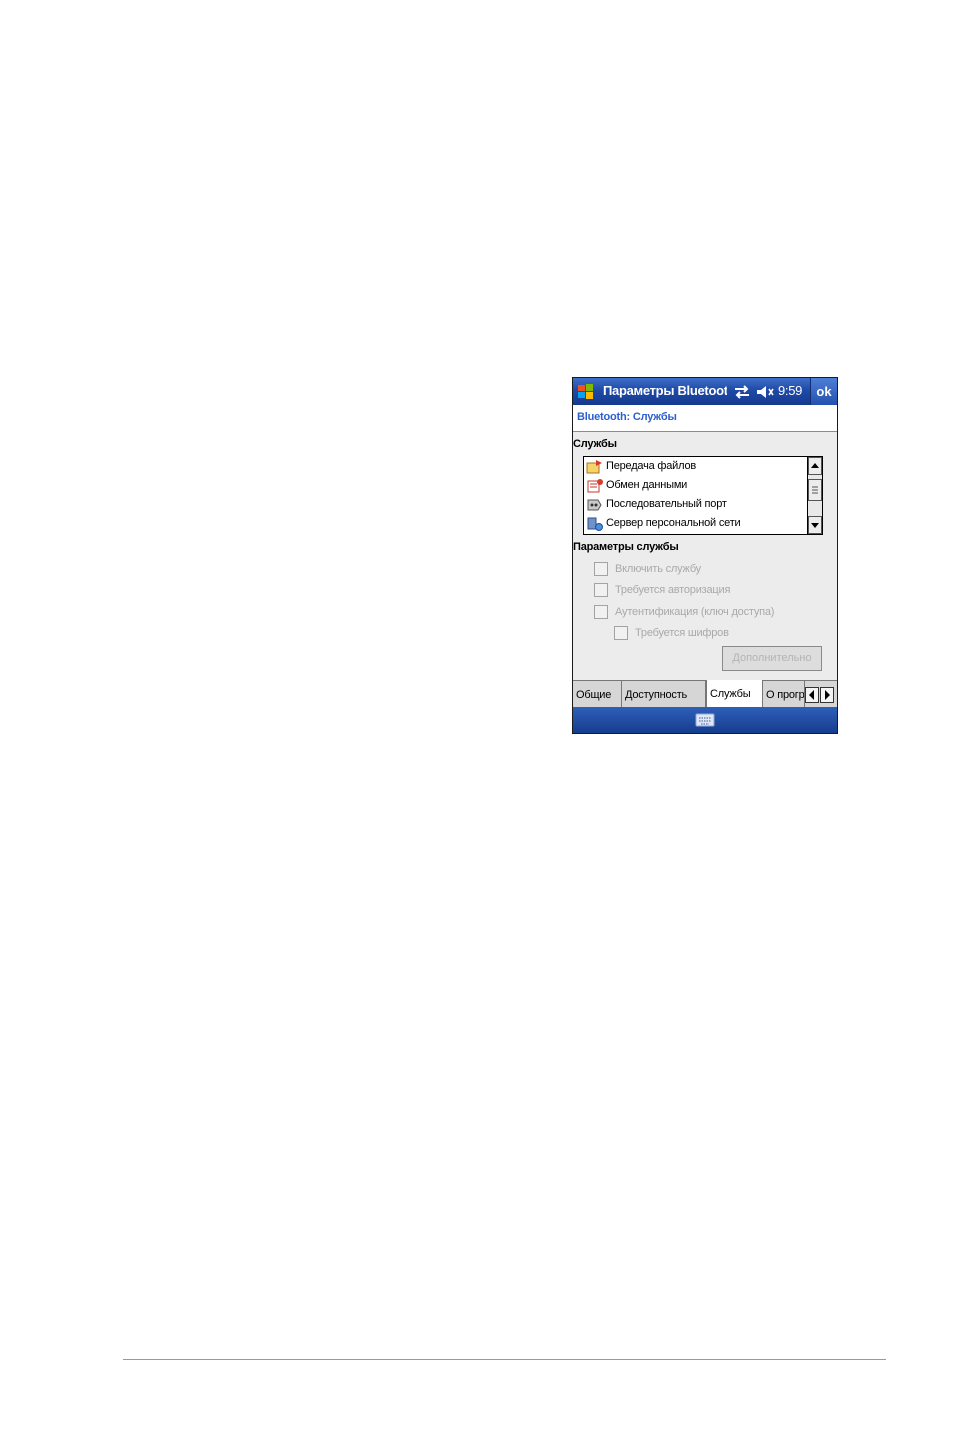  Describe the element at coordinates (594, 467) in the screenshot. I see `file-transfer-icon` at that location.